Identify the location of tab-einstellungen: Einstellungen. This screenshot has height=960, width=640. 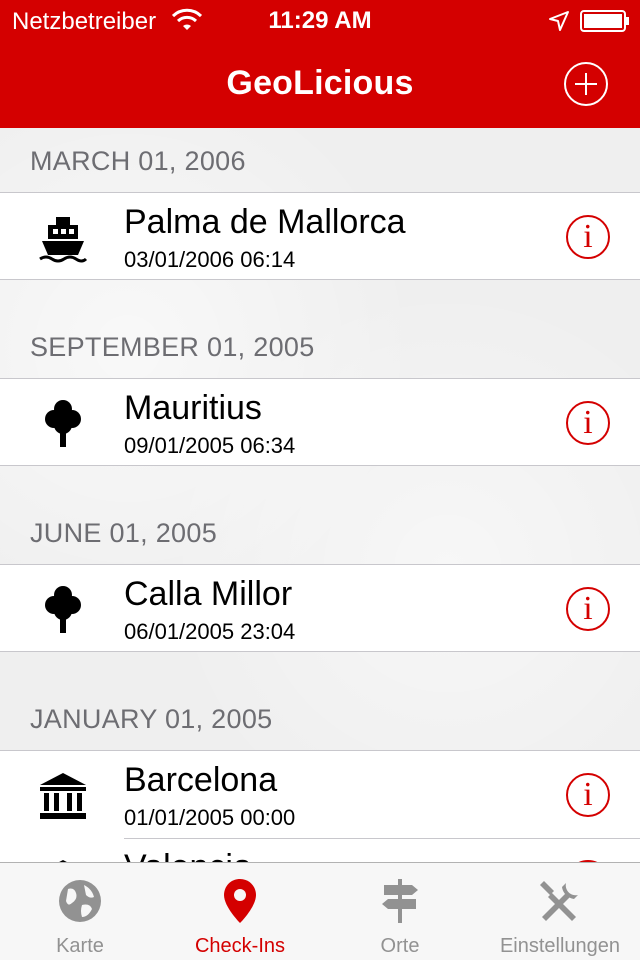
(560, 911).